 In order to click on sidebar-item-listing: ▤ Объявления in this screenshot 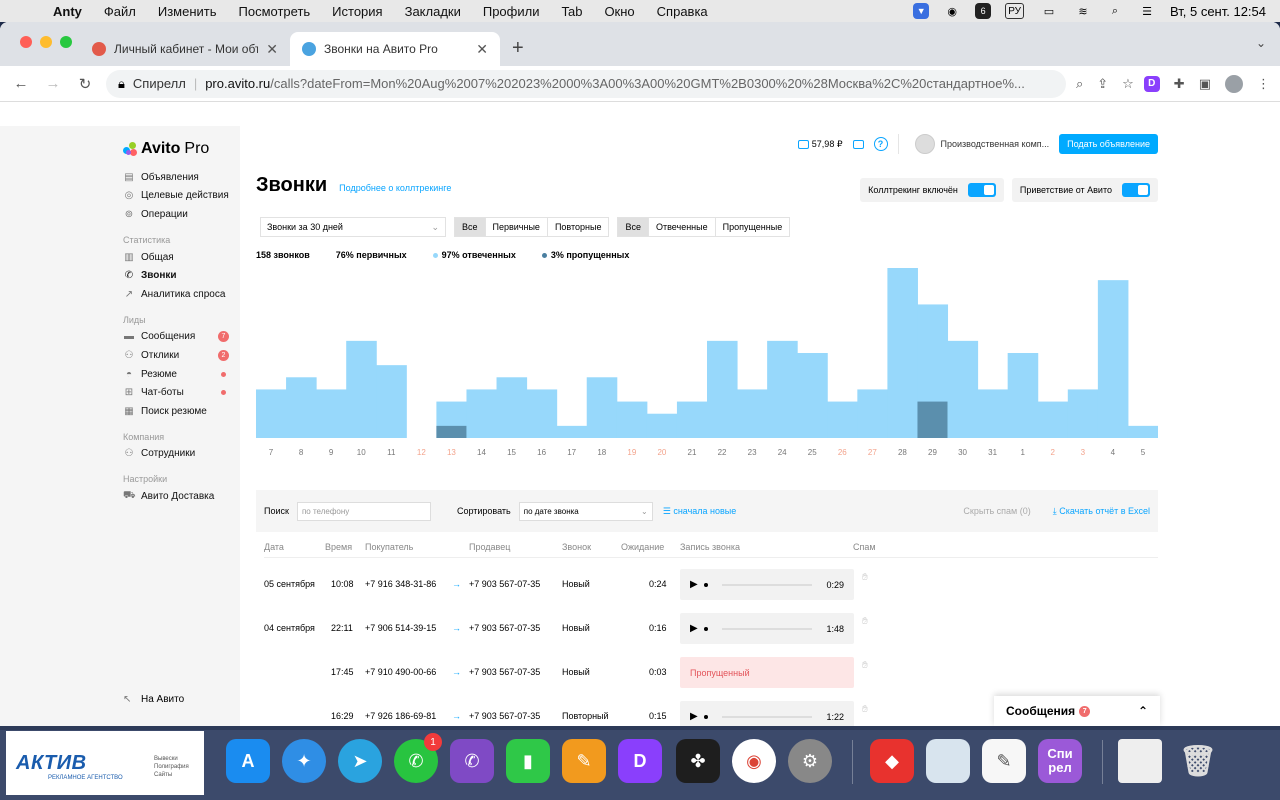, I will do `click(176, 177)`.